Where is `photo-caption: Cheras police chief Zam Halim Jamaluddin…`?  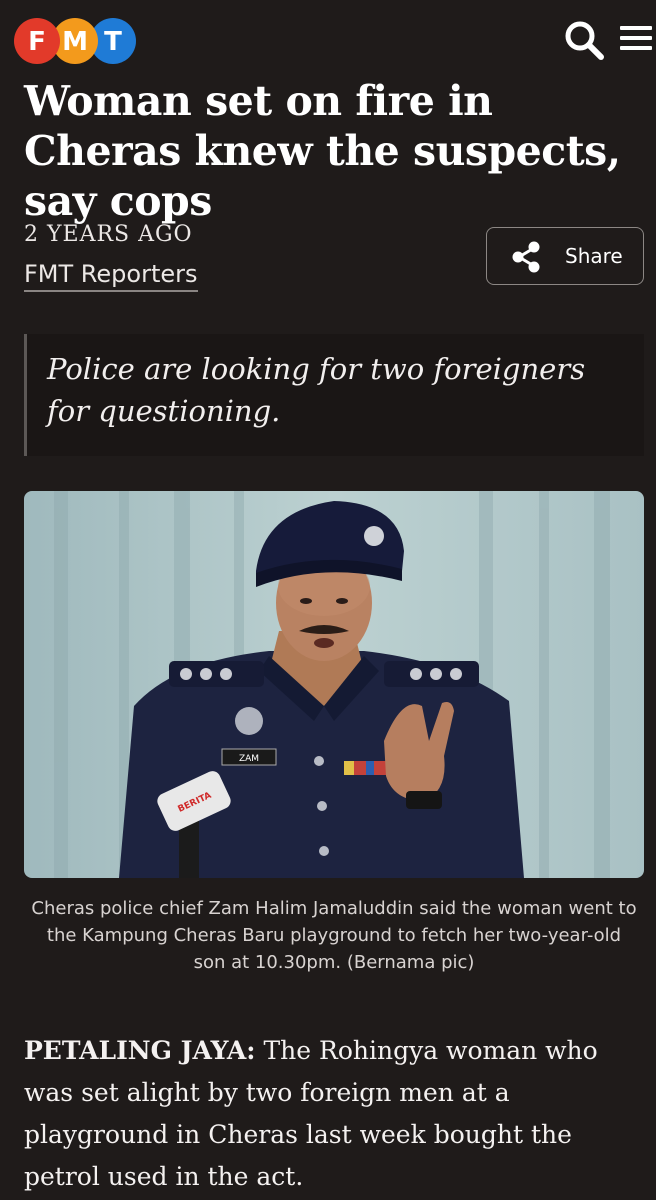
photo-caption: Cheras police chief Zam Halim Jamaluddin… is located at coordinates (334, 935).